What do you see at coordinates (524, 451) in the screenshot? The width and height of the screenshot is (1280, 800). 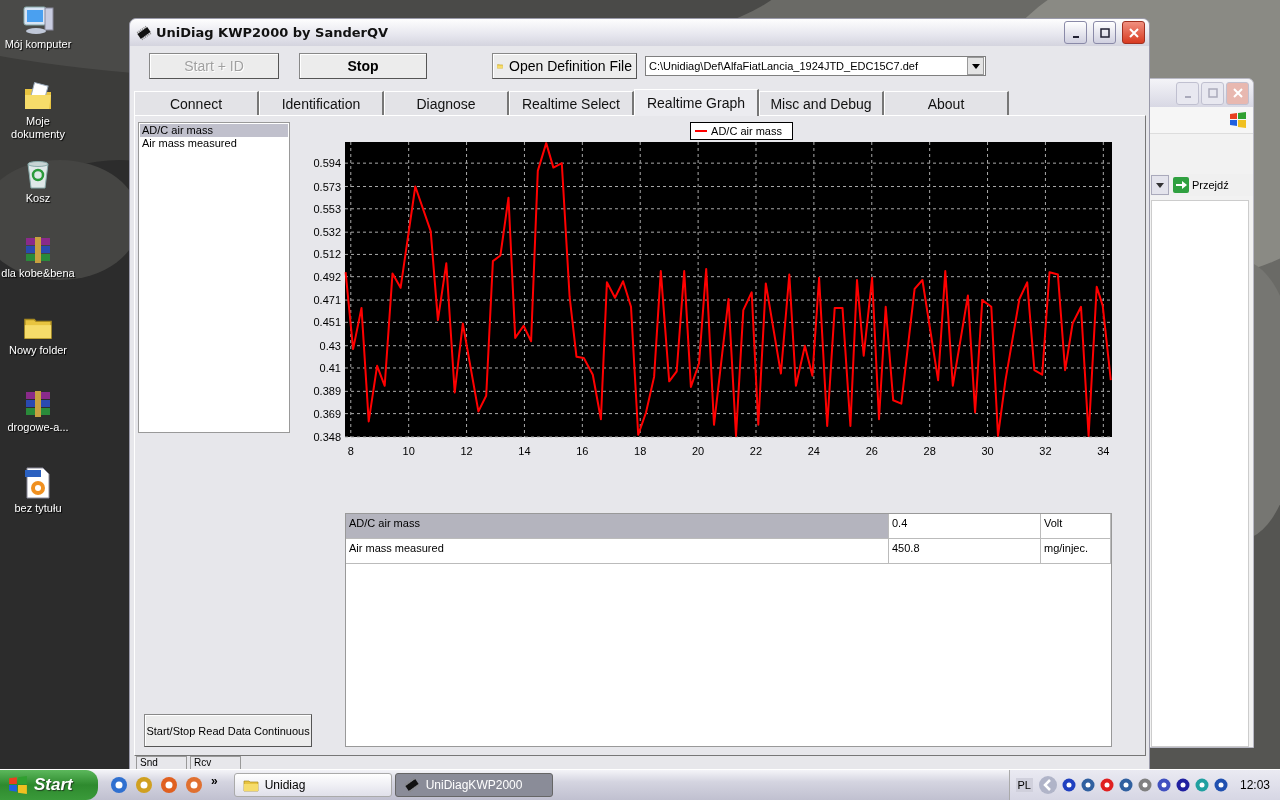 I see `x-tick-label: 14` at bounding box center [524, 451].